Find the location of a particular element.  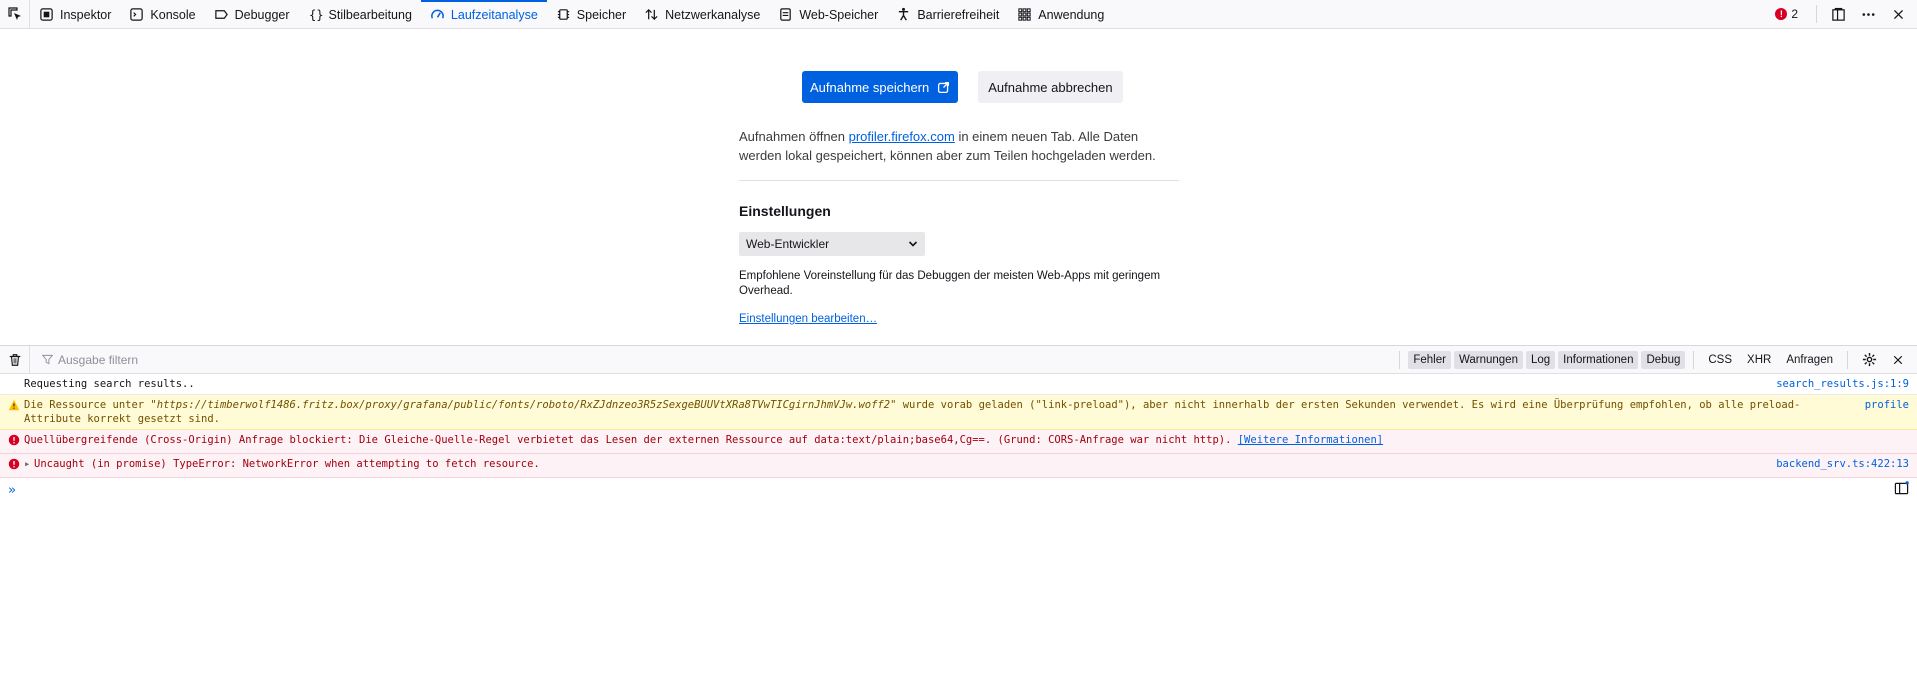

tab-label: Anwendung is located at coordinates (1071, 14).